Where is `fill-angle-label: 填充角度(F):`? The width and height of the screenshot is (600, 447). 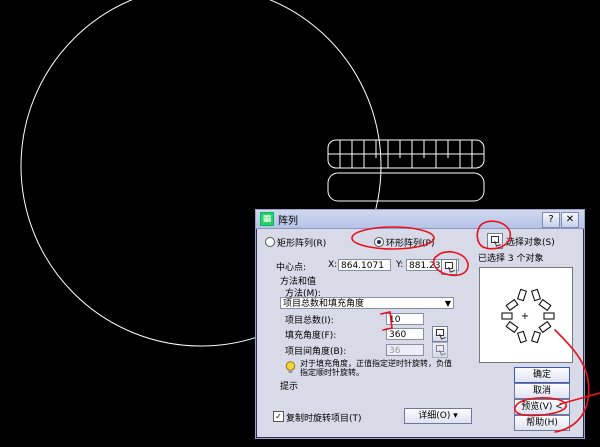
fill-angle-label: 填充角度(F): is located at coordinates (311, 336).